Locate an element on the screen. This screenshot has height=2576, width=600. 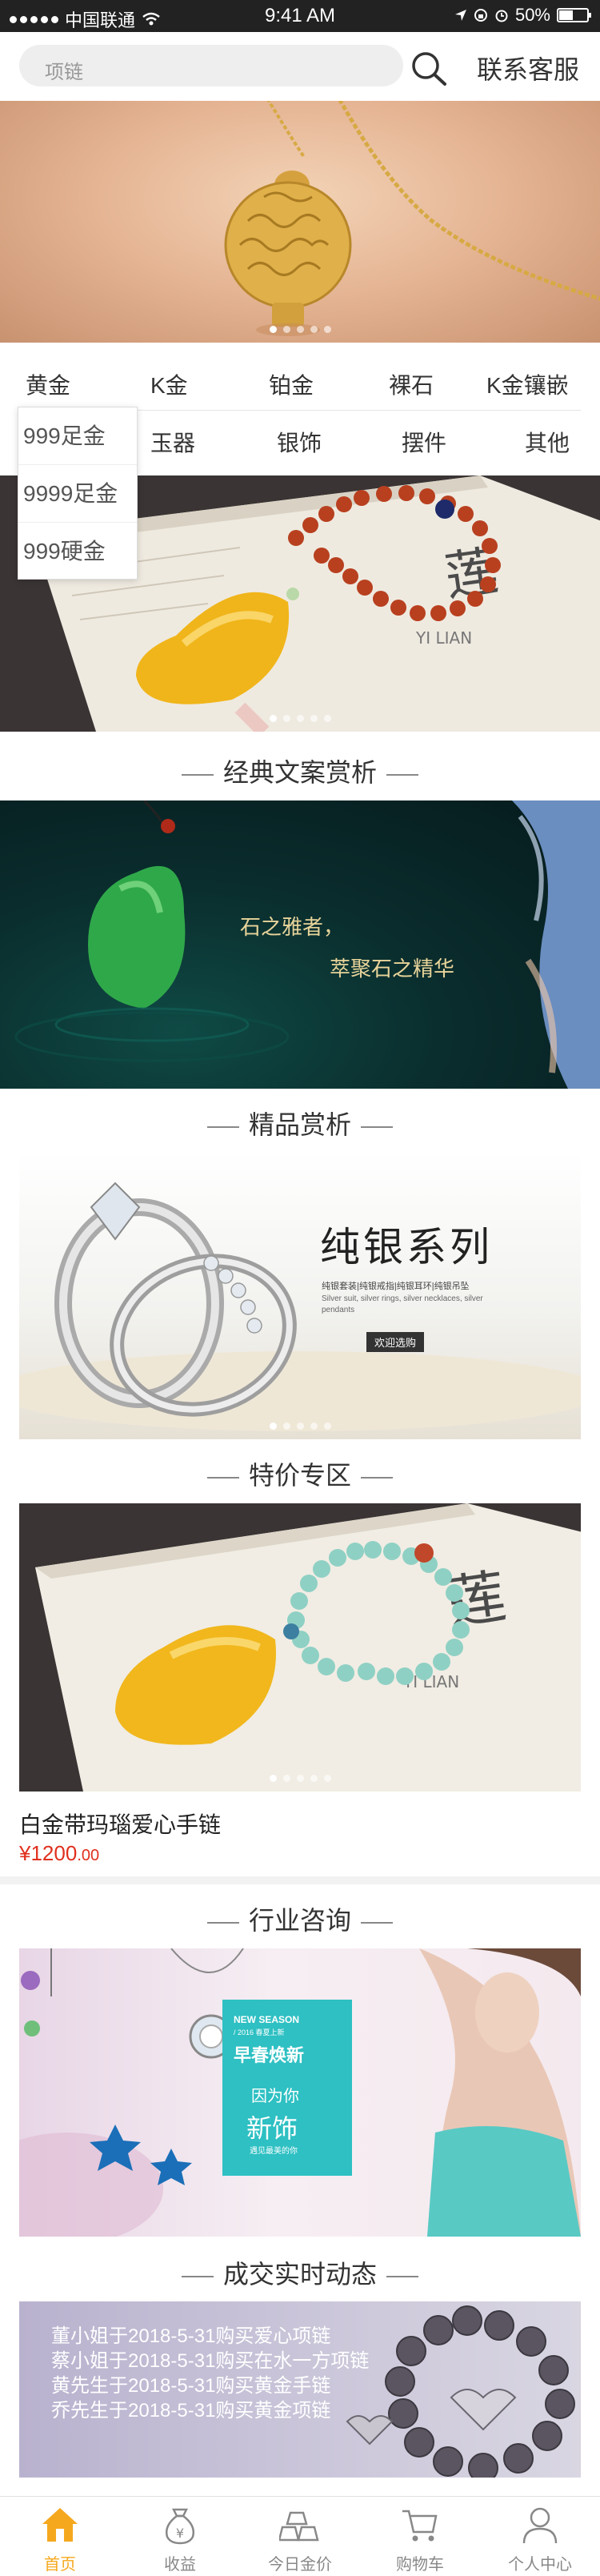
dropdown-item-9999: 9999足金 is located at coordinates (77, 494).